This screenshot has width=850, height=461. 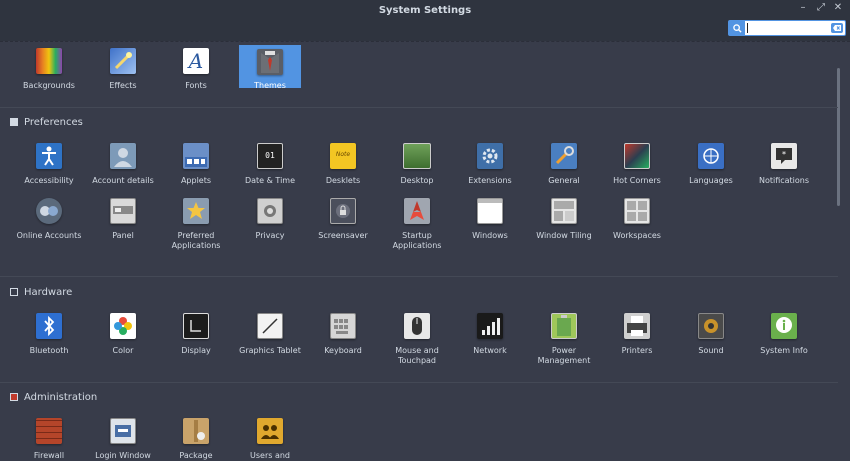 I want to click on scrollbar, so click(x=838, y=137).